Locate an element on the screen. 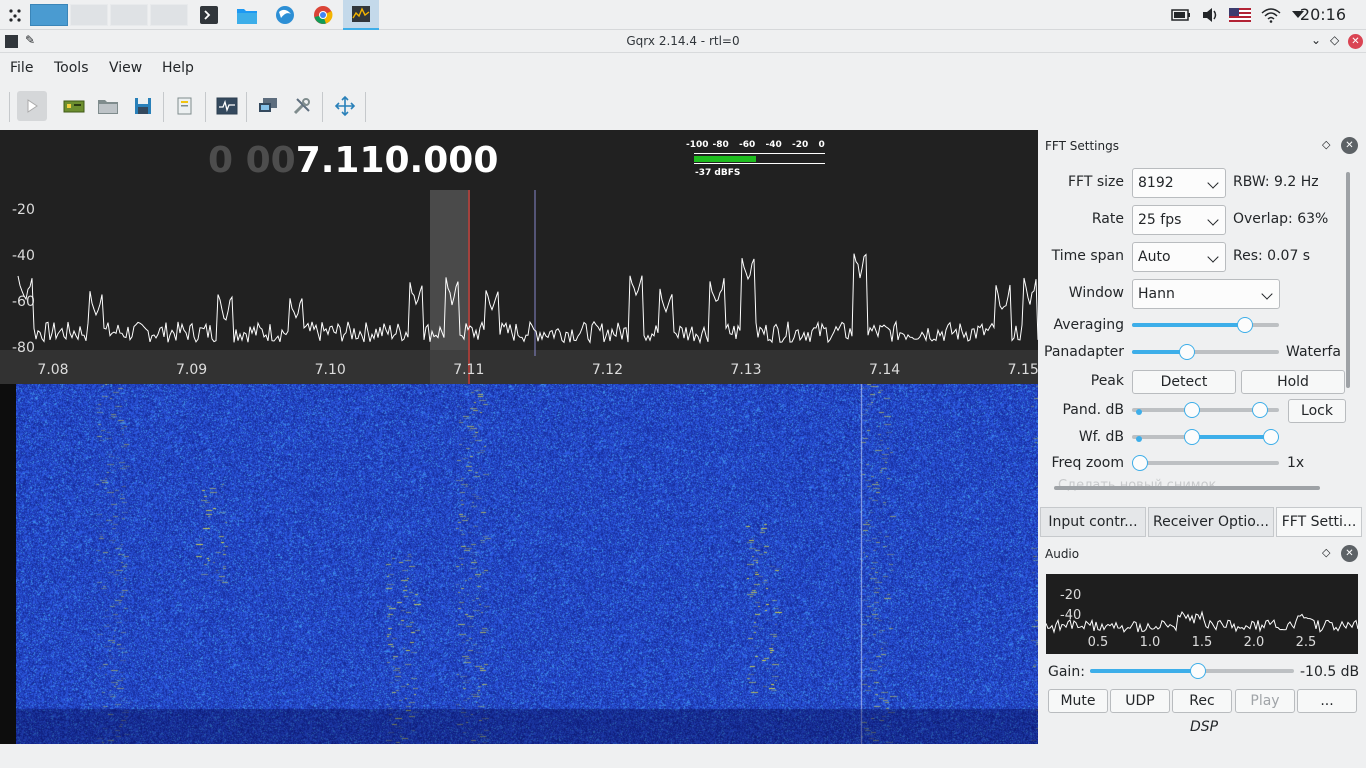  play-button: Play is located at coordinates (1265, 701).